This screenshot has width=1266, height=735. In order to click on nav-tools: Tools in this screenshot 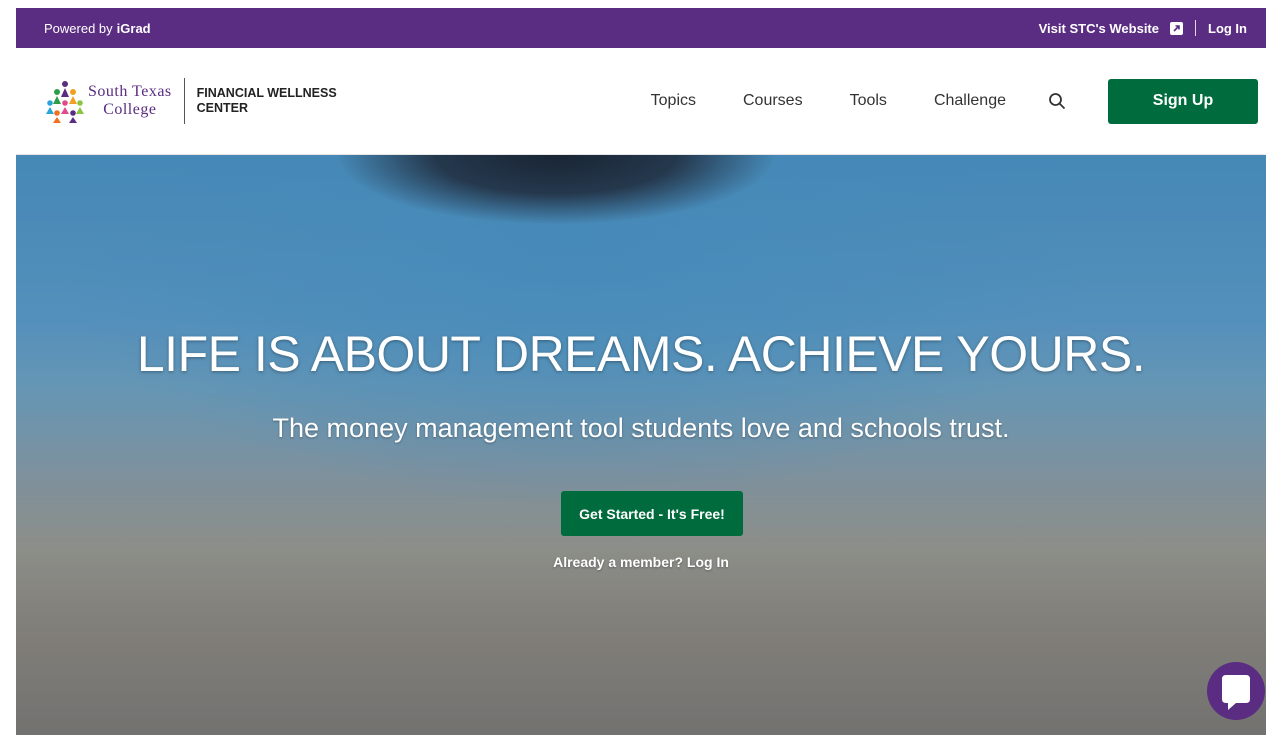, I will do `click(868, 101)`.